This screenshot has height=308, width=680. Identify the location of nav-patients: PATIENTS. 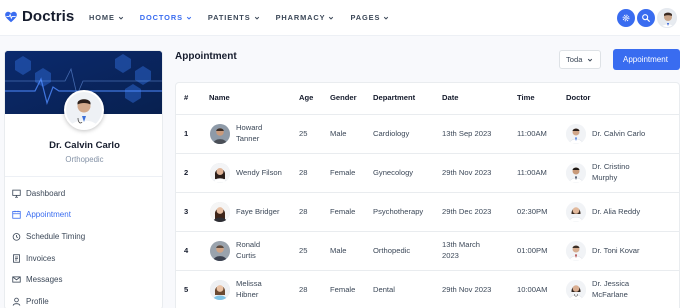
(234, 17).